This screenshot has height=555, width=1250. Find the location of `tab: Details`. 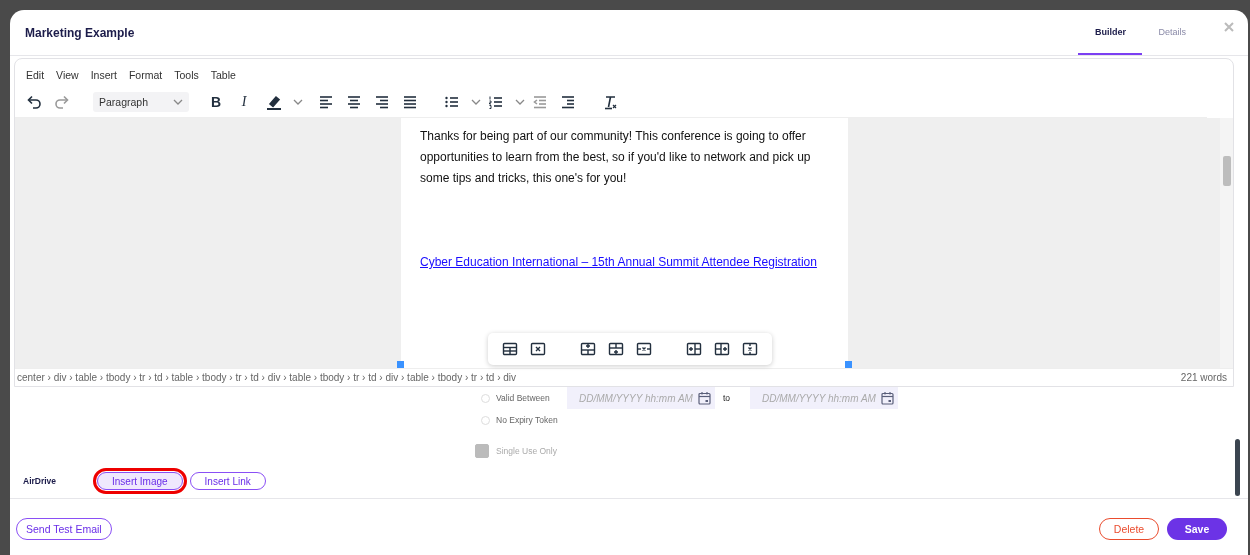

tab: Details is located at coordinates (1172, 32).